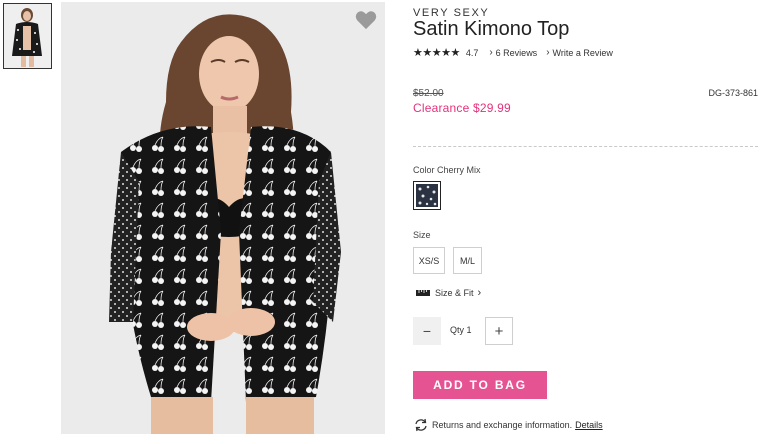 The width and height of the screenshot is (765, 444). What do you see at coordinates (366, 20) in the screenshot?
I see `heart-icon` at bounding box center [366, 20].